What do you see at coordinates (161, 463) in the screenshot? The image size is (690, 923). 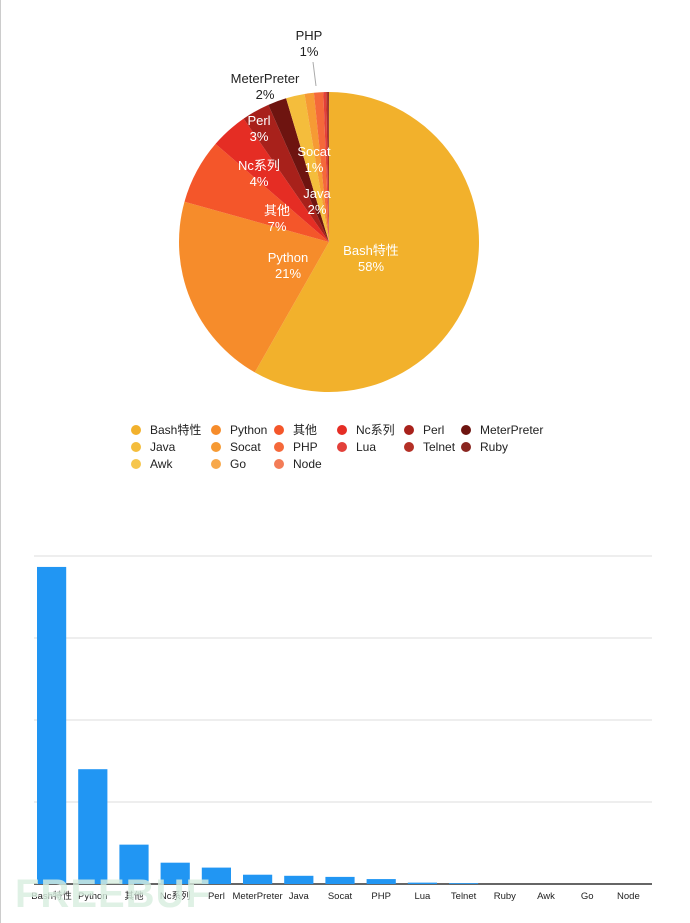 I see `legend-label: Awk` at bounding box center [161, 463].